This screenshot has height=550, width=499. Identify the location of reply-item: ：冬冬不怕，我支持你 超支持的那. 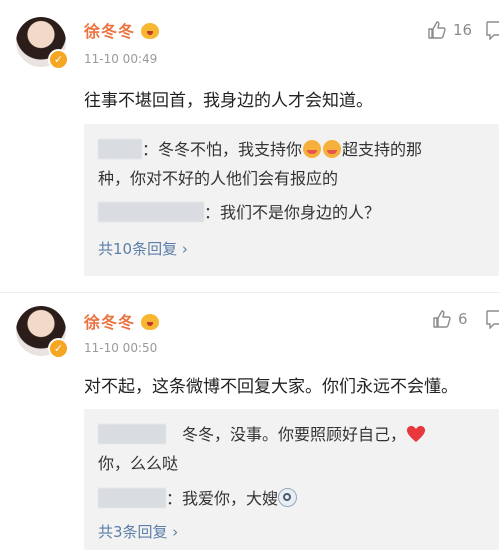
(260, 148).